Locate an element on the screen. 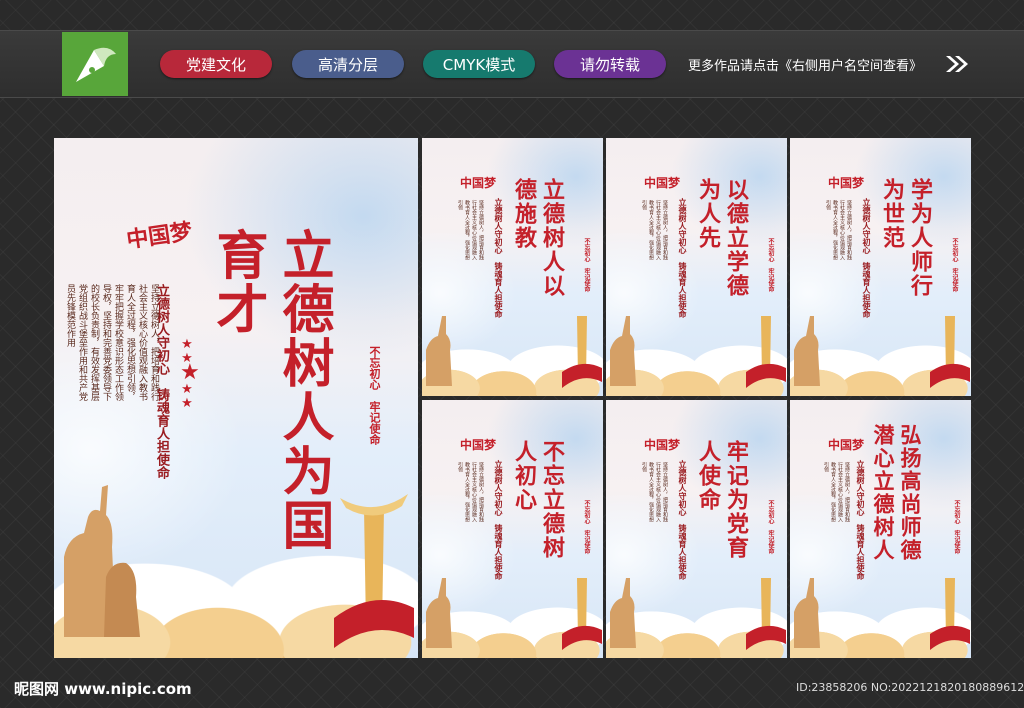  tag-cmyk-mode: CMYK模式 is located at coordinates (479, 64).